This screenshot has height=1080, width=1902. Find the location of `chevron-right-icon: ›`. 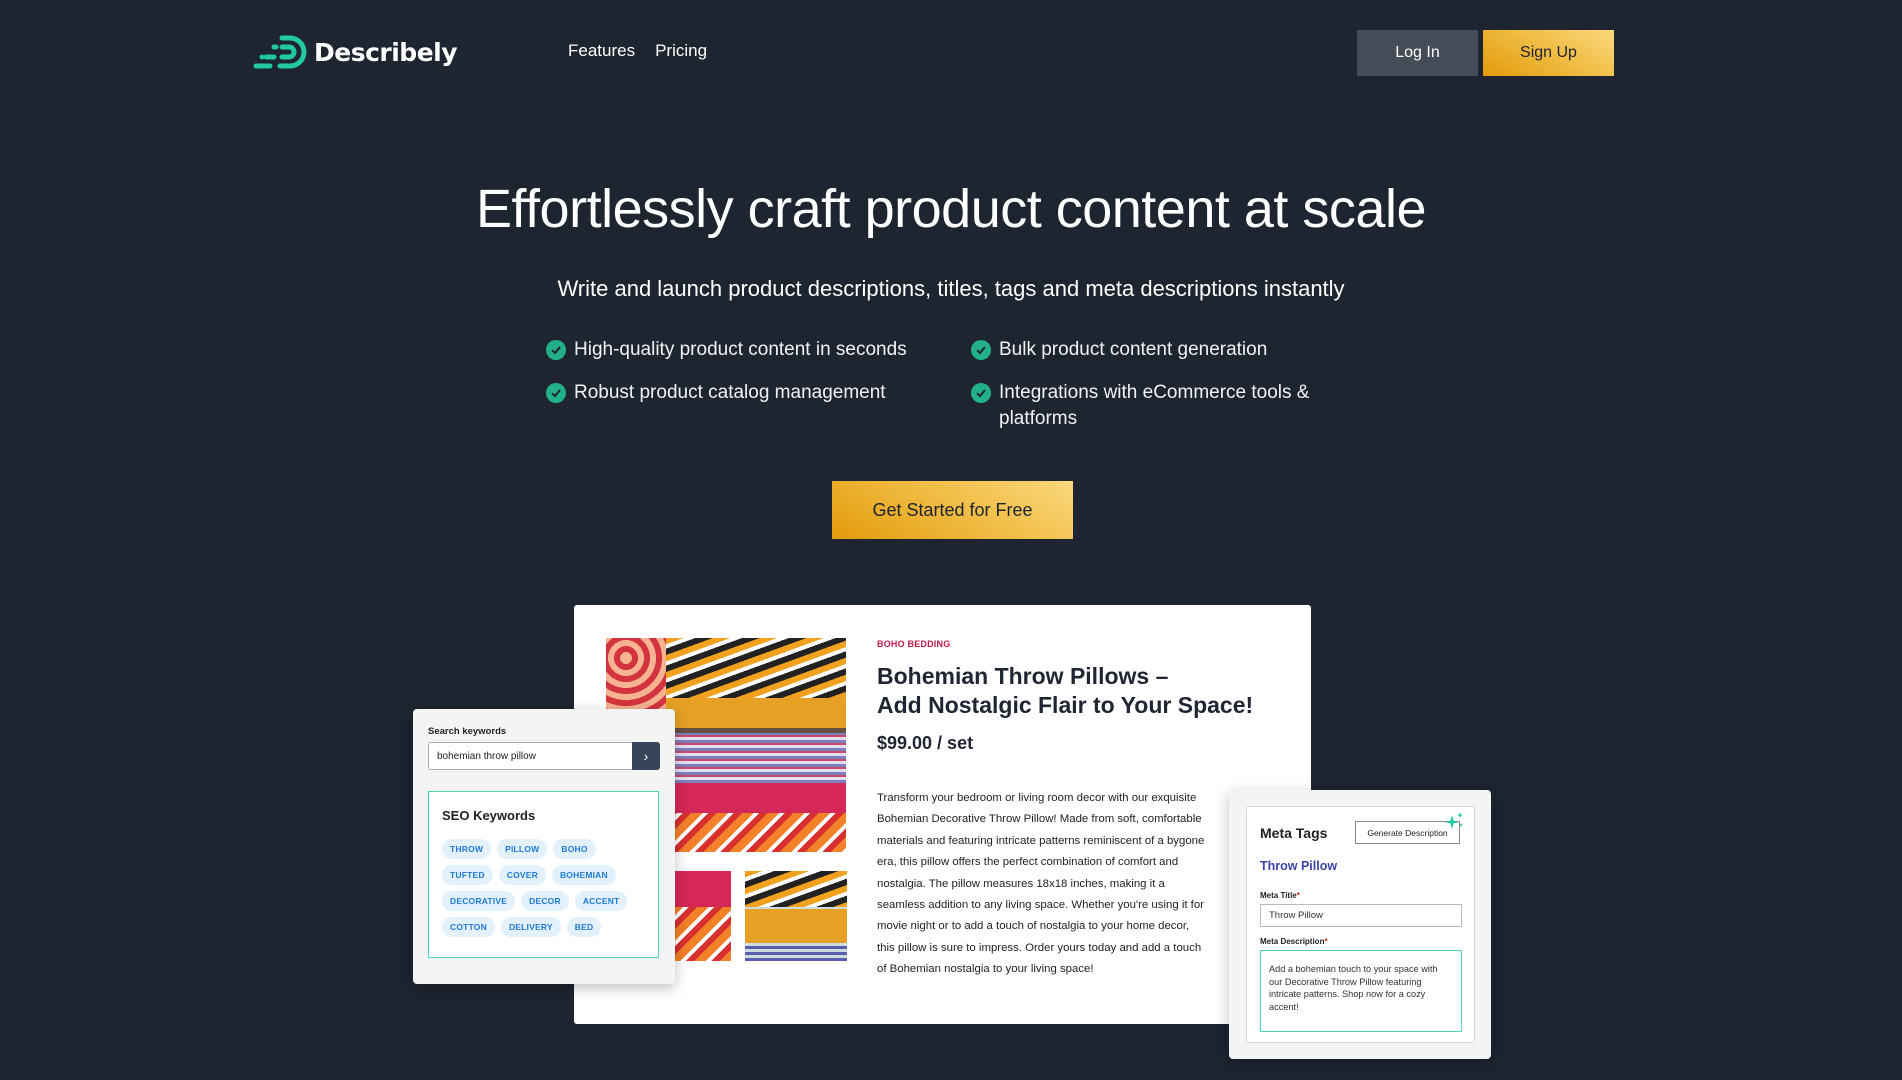

chevron-right-icon: › is located at coordinates (646, 756).